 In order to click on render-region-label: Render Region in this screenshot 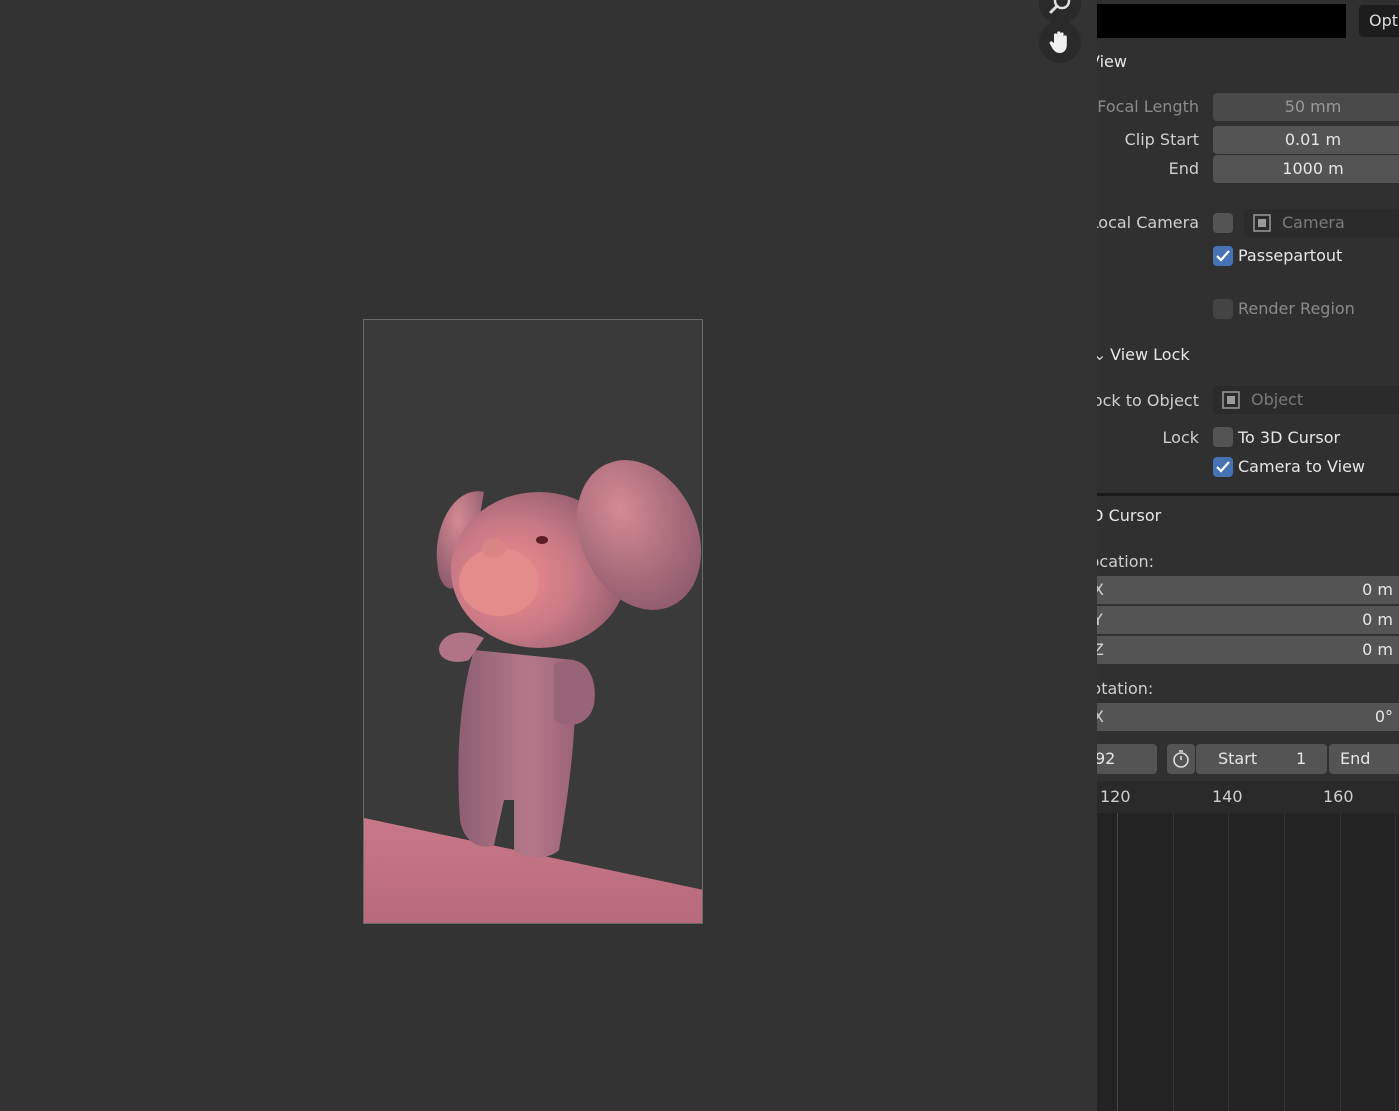, I will do `click(1296, 308)`.